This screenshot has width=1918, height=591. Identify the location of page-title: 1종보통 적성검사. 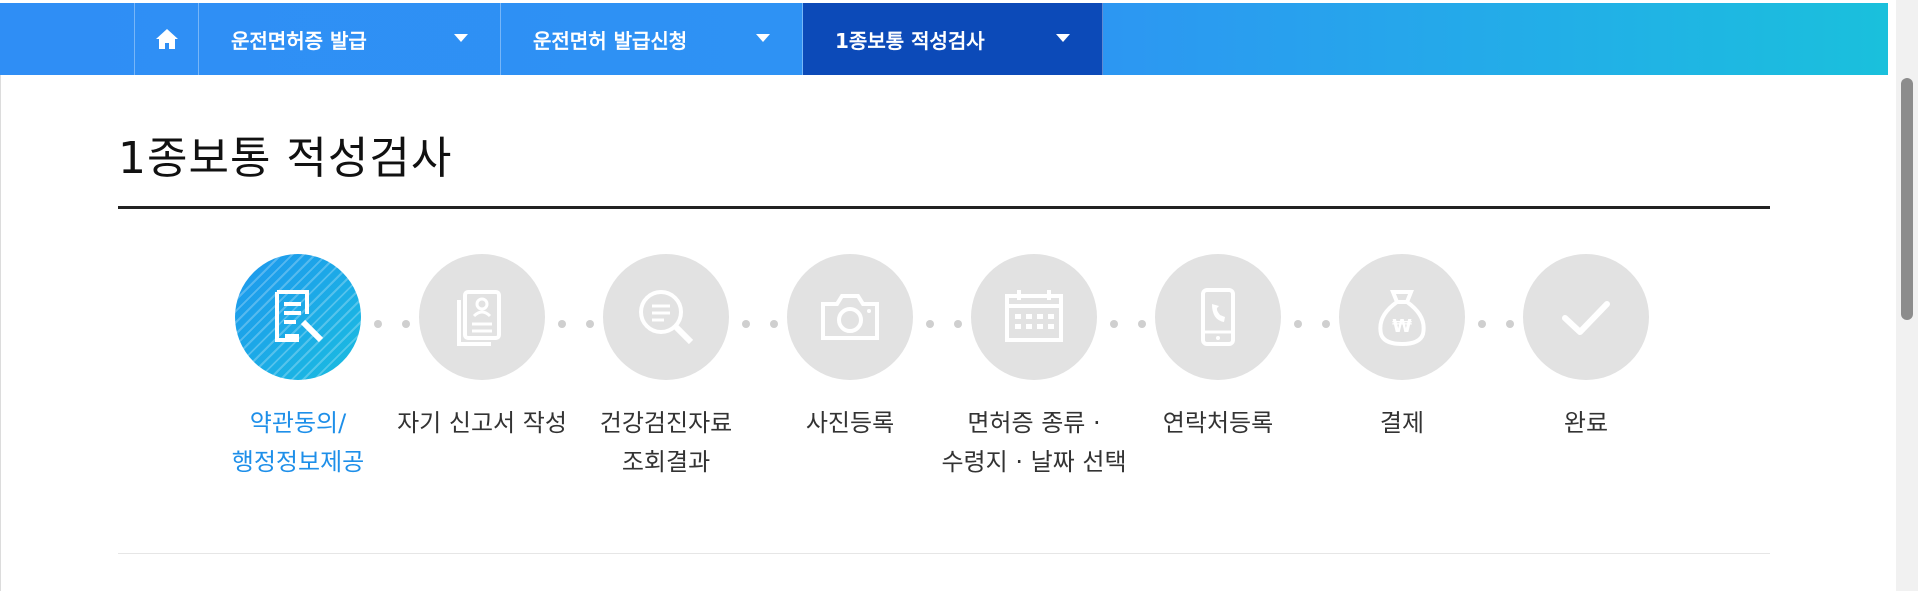
(285, 158).